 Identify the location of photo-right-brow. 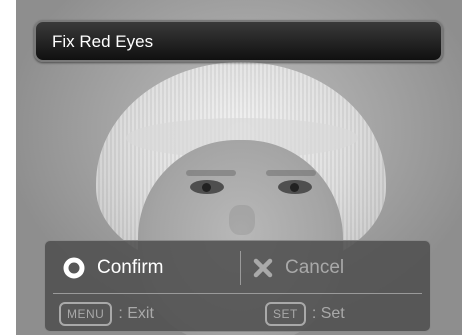
(291, 173).